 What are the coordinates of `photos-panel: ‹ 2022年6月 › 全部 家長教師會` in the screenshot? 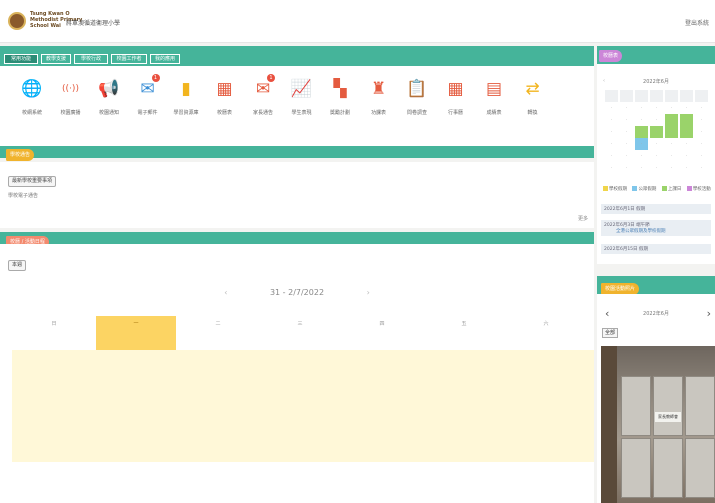 It's located at (656, 398).